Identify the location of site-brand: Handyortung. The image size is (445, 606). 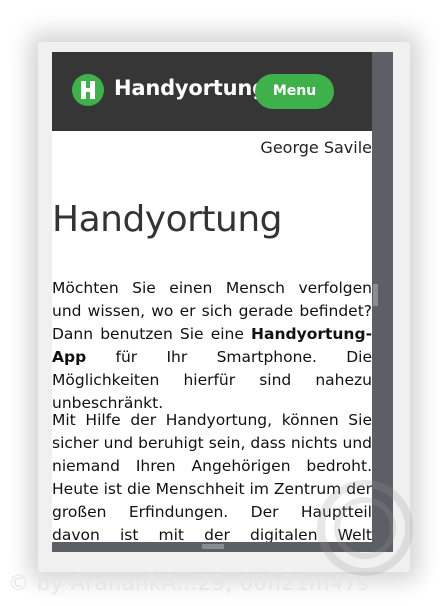
(190, 88).